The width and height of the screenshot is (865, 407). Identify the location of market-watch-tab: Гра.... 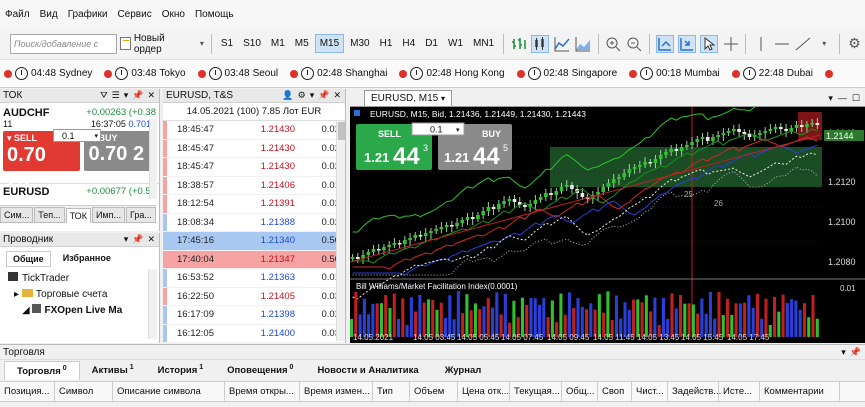
(140, 215).